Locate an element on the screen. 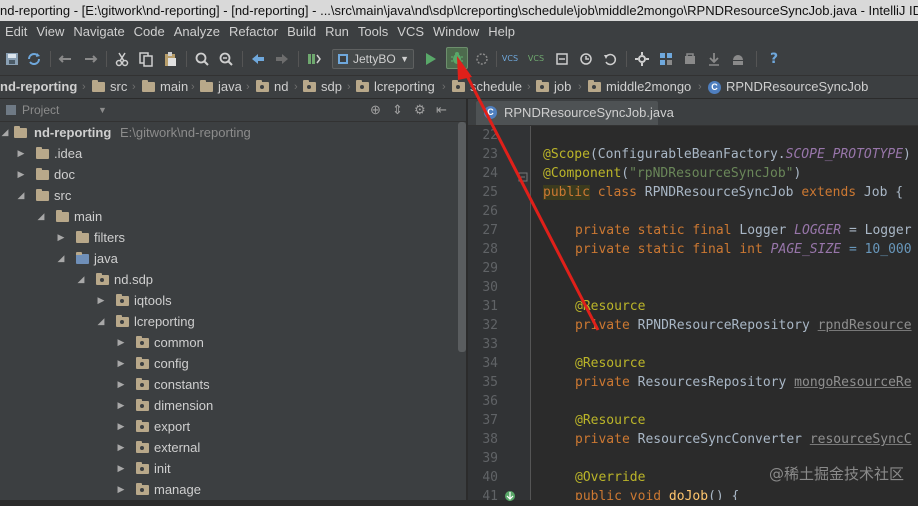 Image resolution: width=918 pixels, height=506 pixels. menu-tools: Tools is located at coordinates (372, 32).